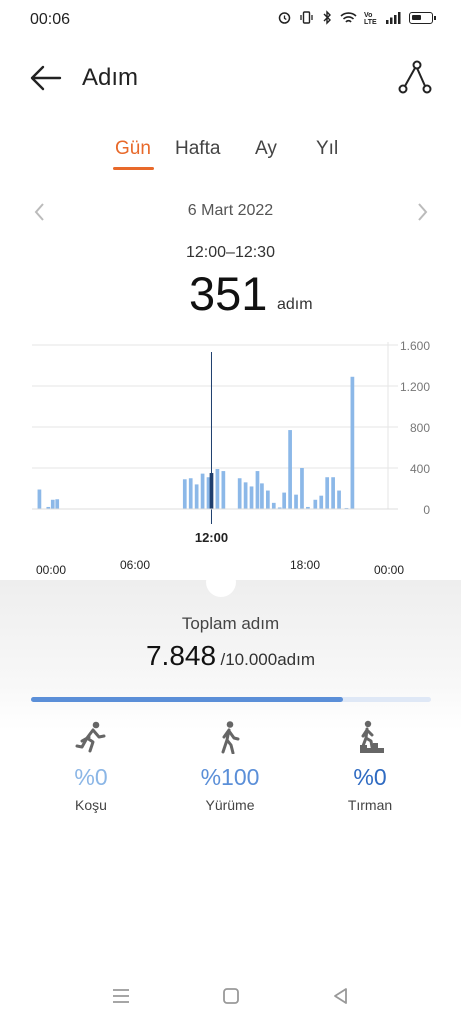 The width and height of the screenshot is (461, 1024). Describe the element at coordinates (268, 659) in the screenshot. I see `step-goal: /10.000adım` at that location.